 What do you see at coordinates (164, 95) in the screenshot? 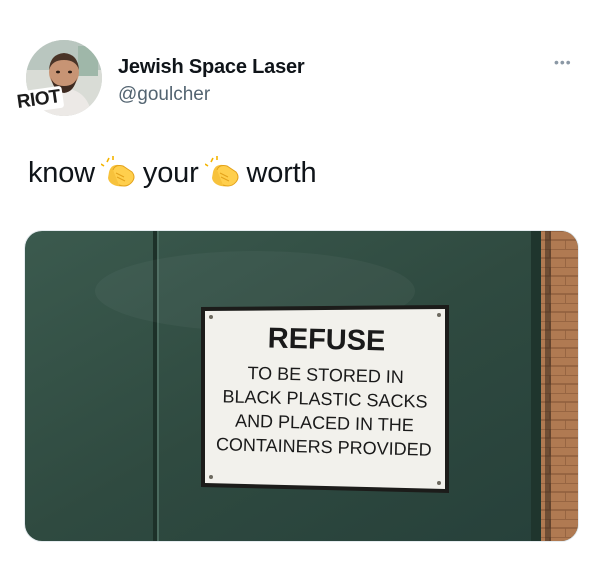
I see `user-handle: @goulcher` at bounding box center [164, 95].